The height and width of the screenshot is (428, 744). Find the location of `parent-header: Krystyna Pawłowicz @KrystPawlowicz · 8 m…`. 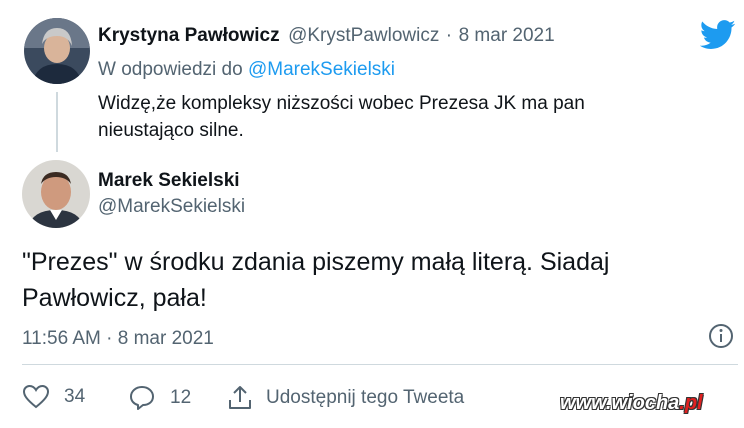

parent-header: Krystyna Pawłowicz @KrystPawlowicz · 8 m… is located at coordinates (326, 36).